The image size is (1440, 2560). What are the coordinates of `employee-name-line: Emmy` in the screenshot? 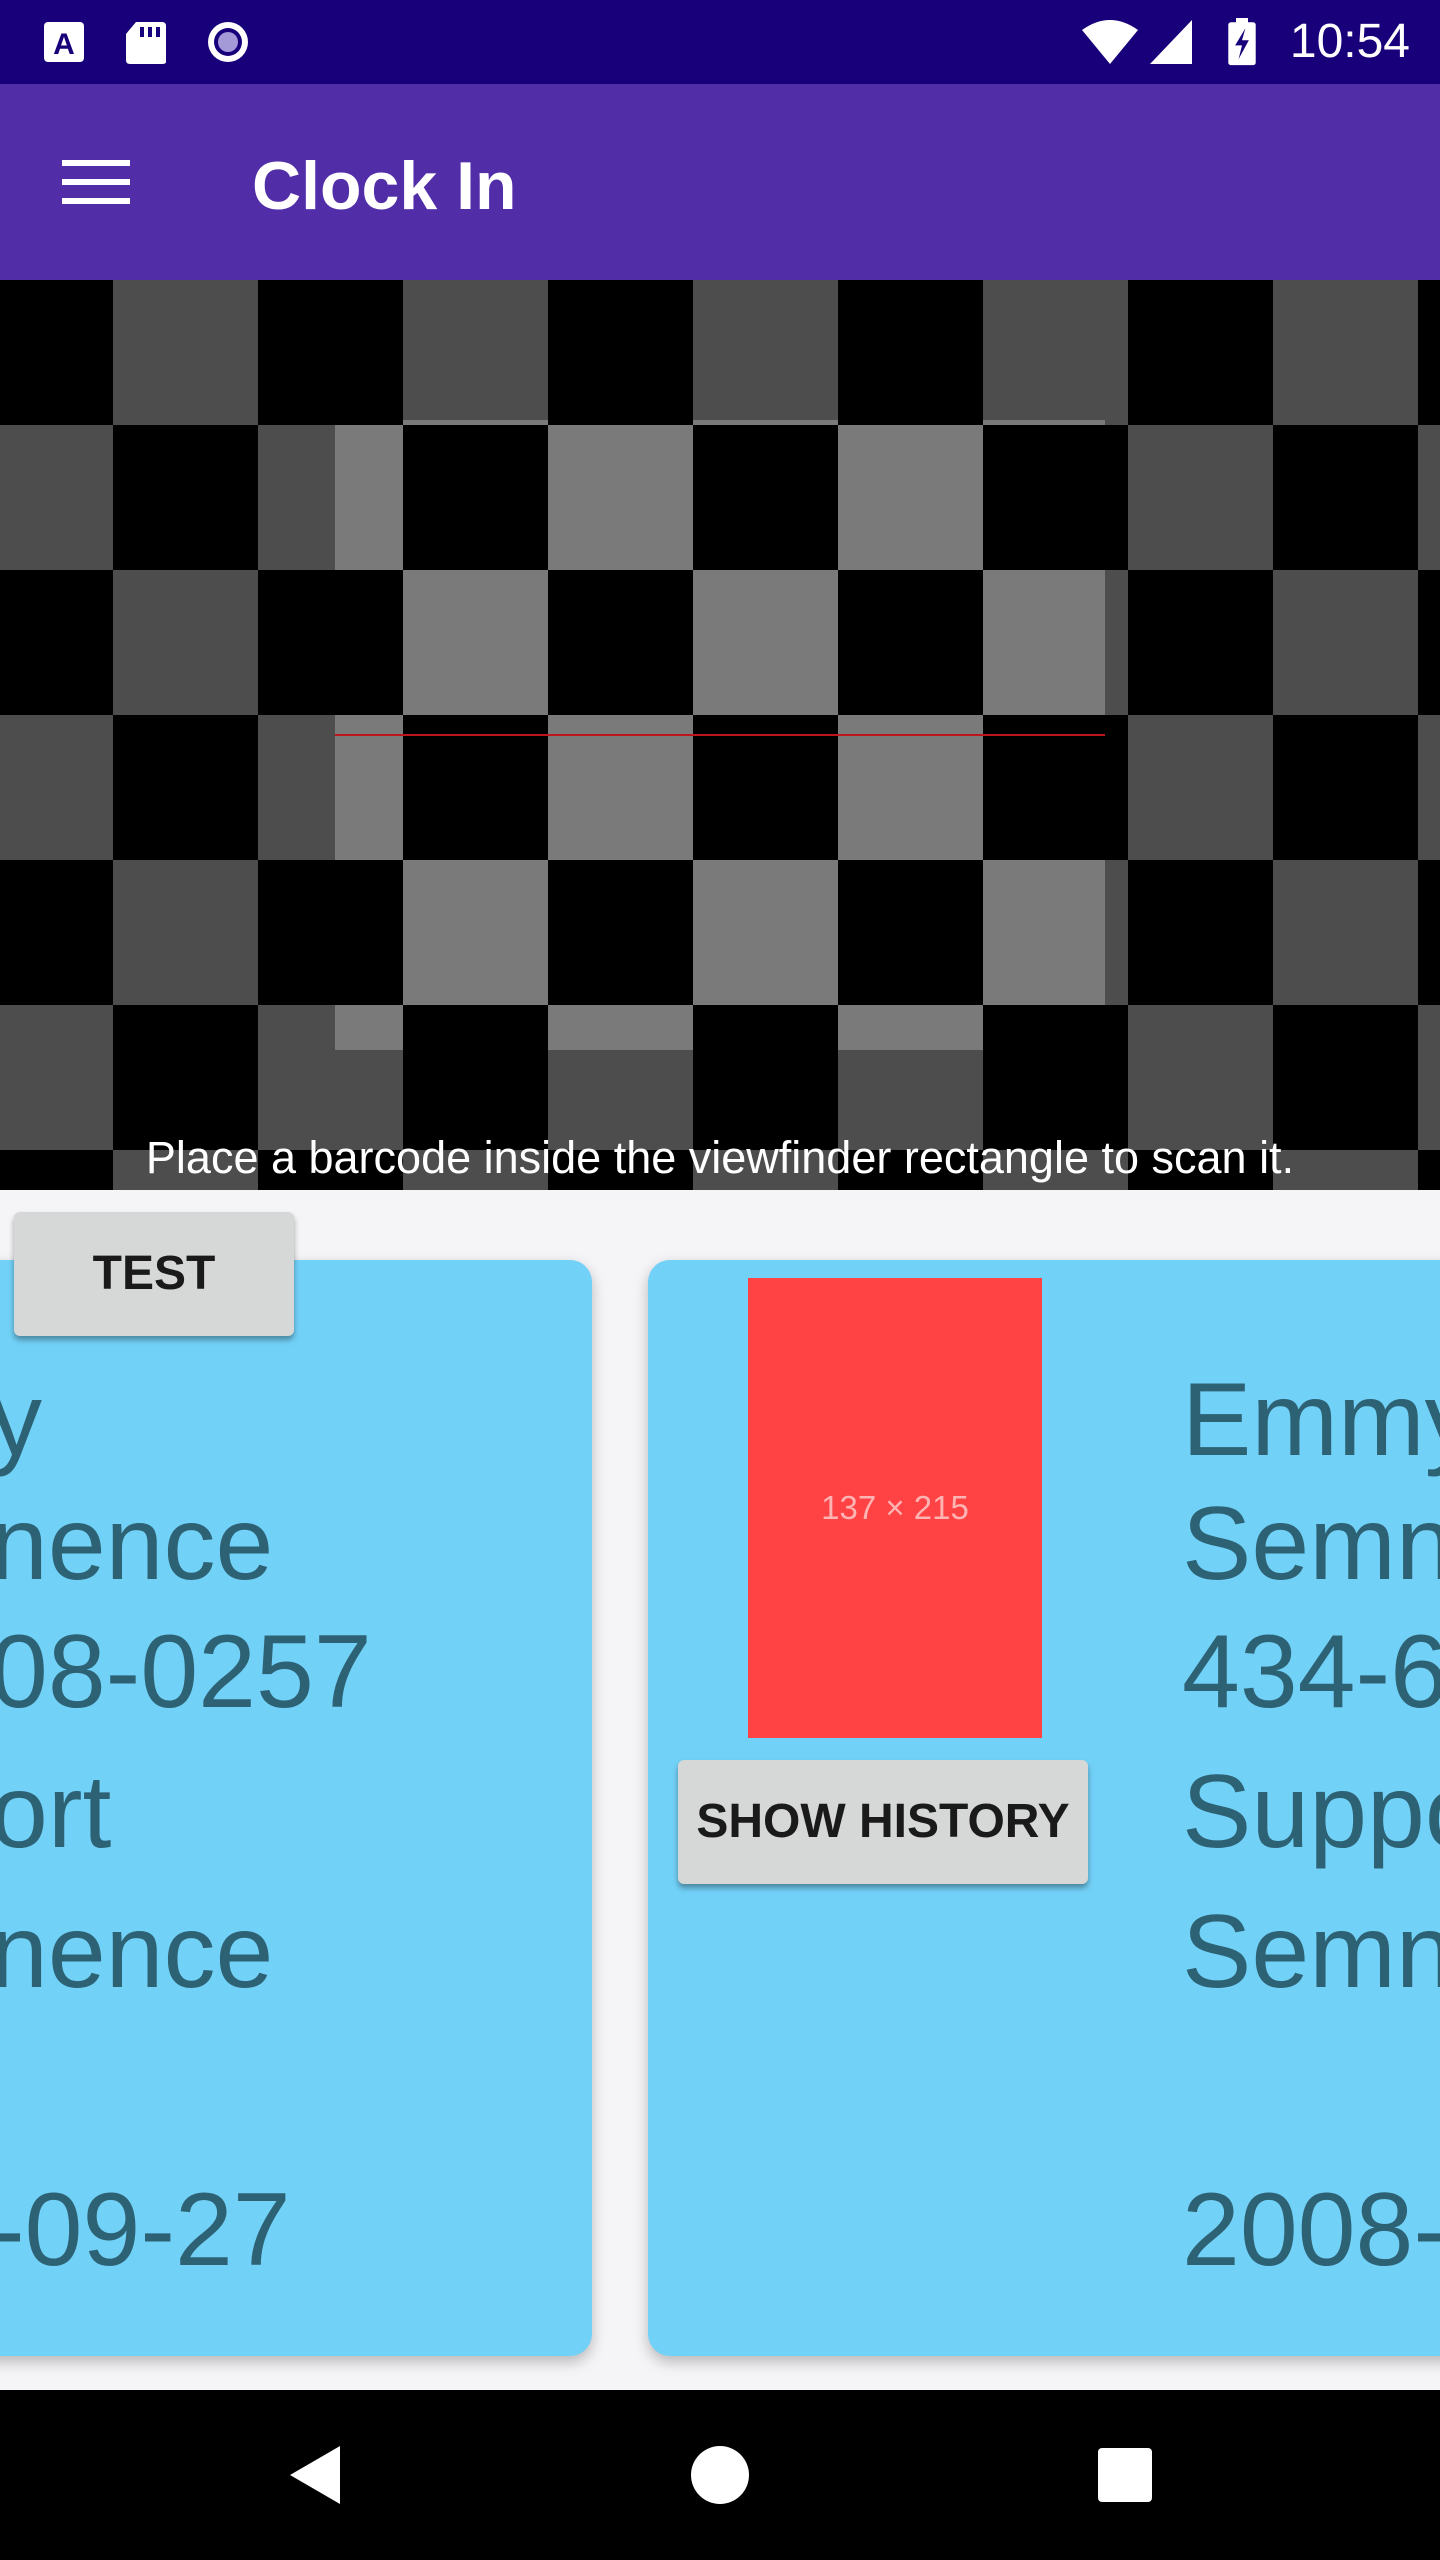 It's located at (1311, 1420).